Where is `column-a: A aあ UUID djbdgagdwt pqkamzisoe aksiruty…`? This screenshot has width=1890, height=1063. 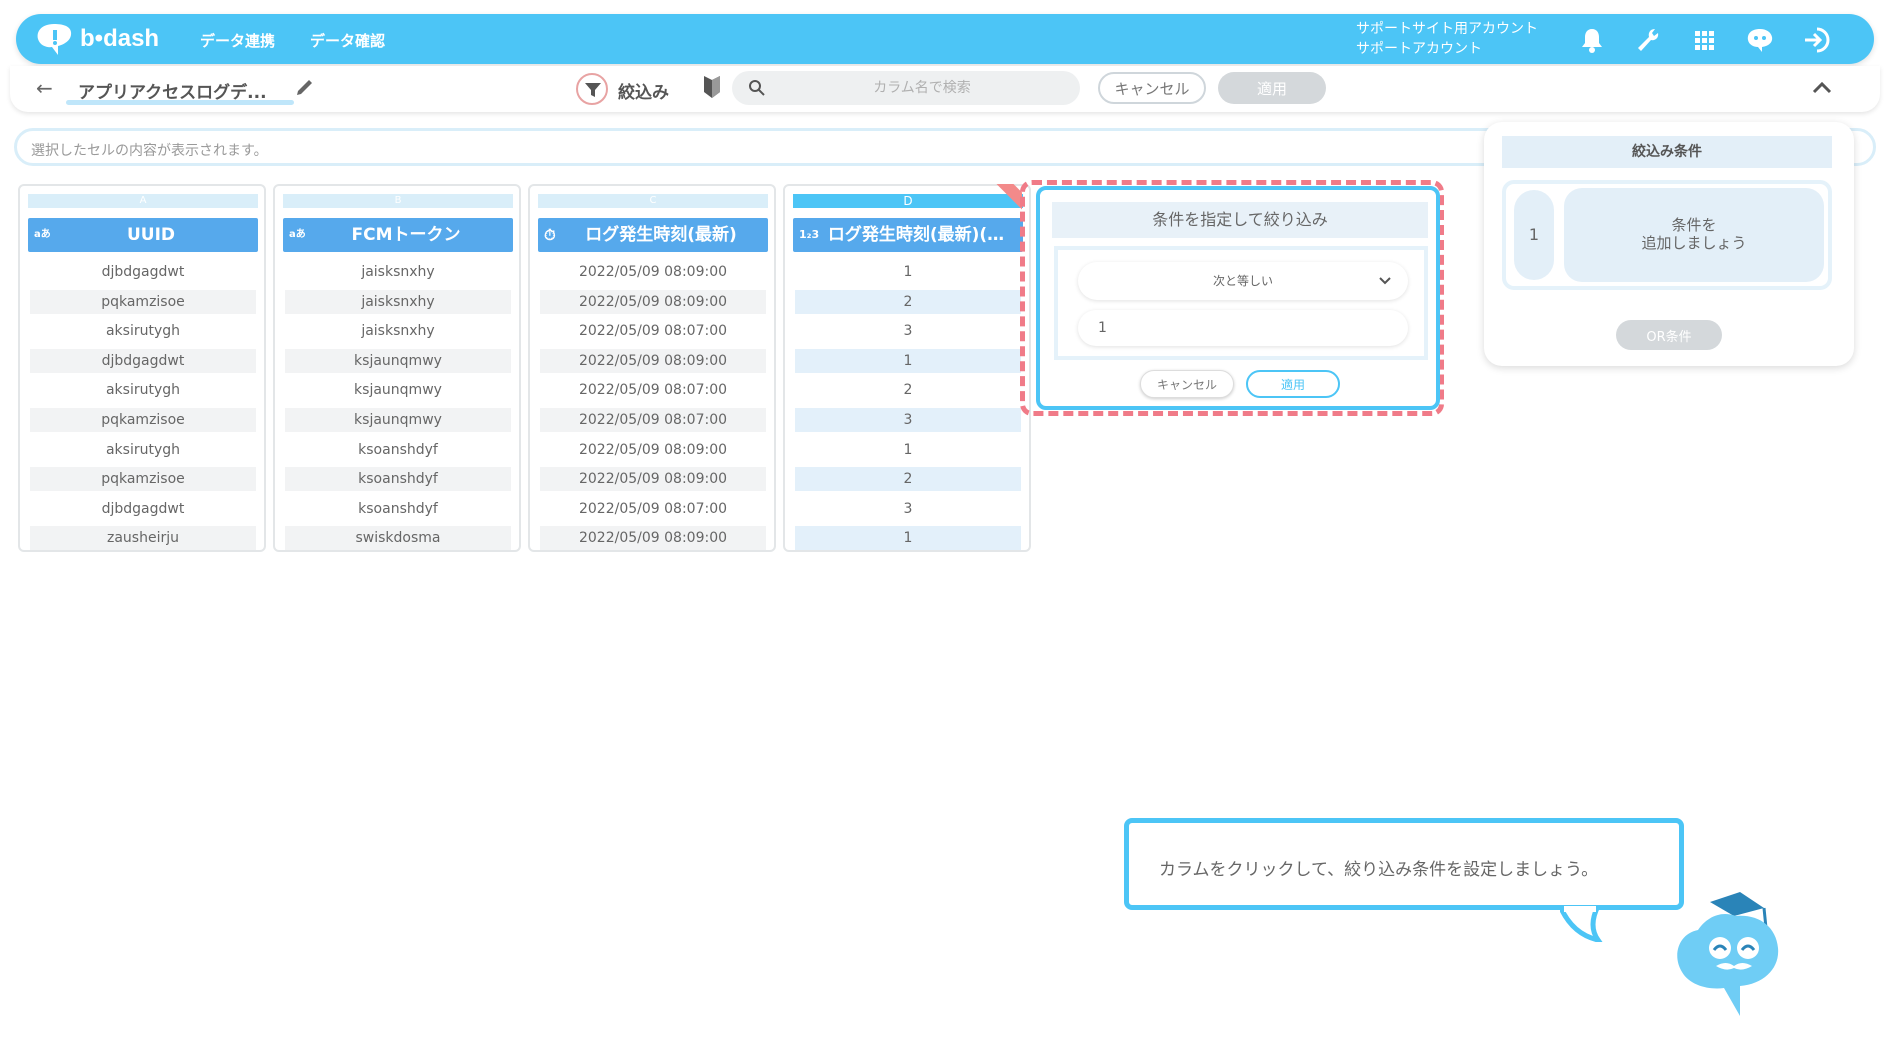 column-a: A aあ UUID djbdgagdwt pqkamzisoe aksiruty… is located at coordinates (142, 368).